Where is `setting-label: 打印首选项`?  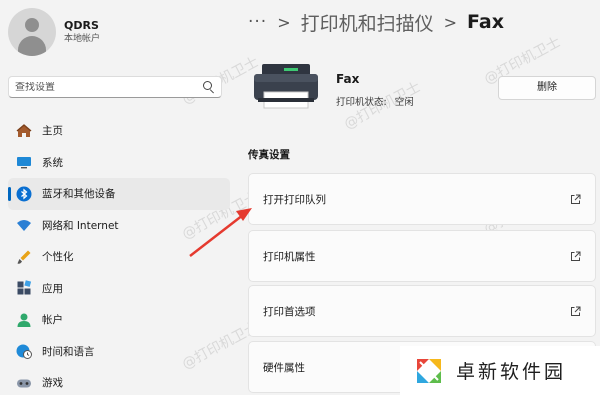
setting-label: 打印首选项 is located at coordinates (289, 311).